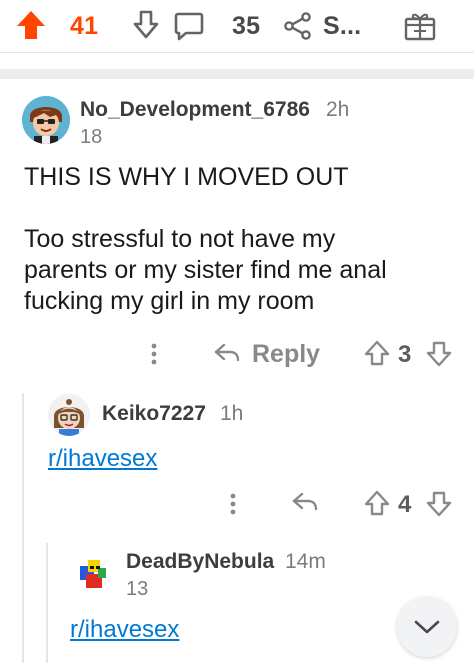 Image resolution: width=474 pixels, height=663 pixels. I want to click on comment-timestamp: 1h, so click(232, 413).